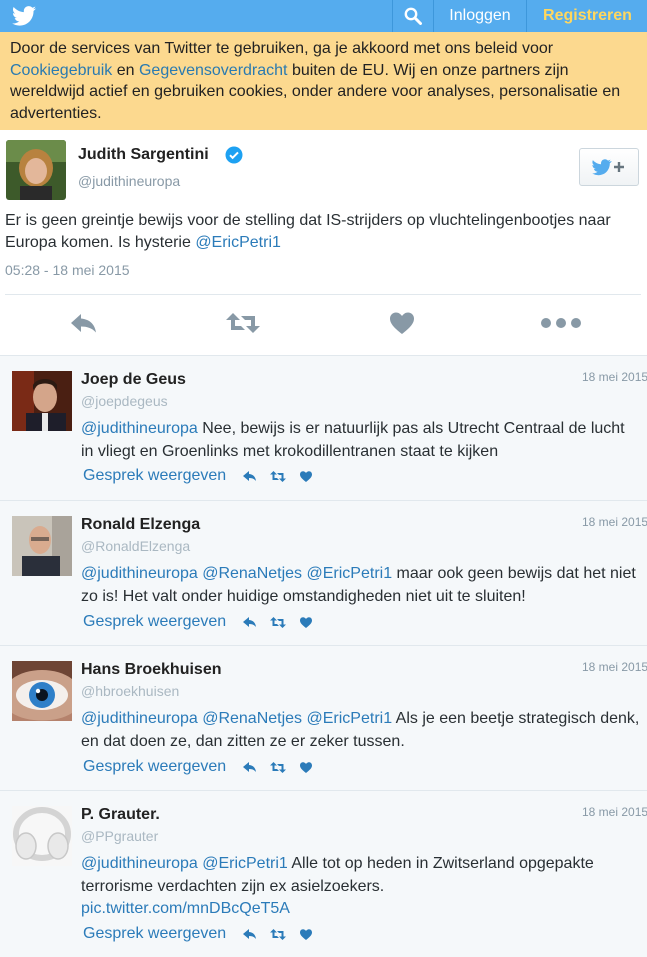 This screenshot has height=957, width=647. I want to click on author-handle: @judithineuropa, so click(129, 181).